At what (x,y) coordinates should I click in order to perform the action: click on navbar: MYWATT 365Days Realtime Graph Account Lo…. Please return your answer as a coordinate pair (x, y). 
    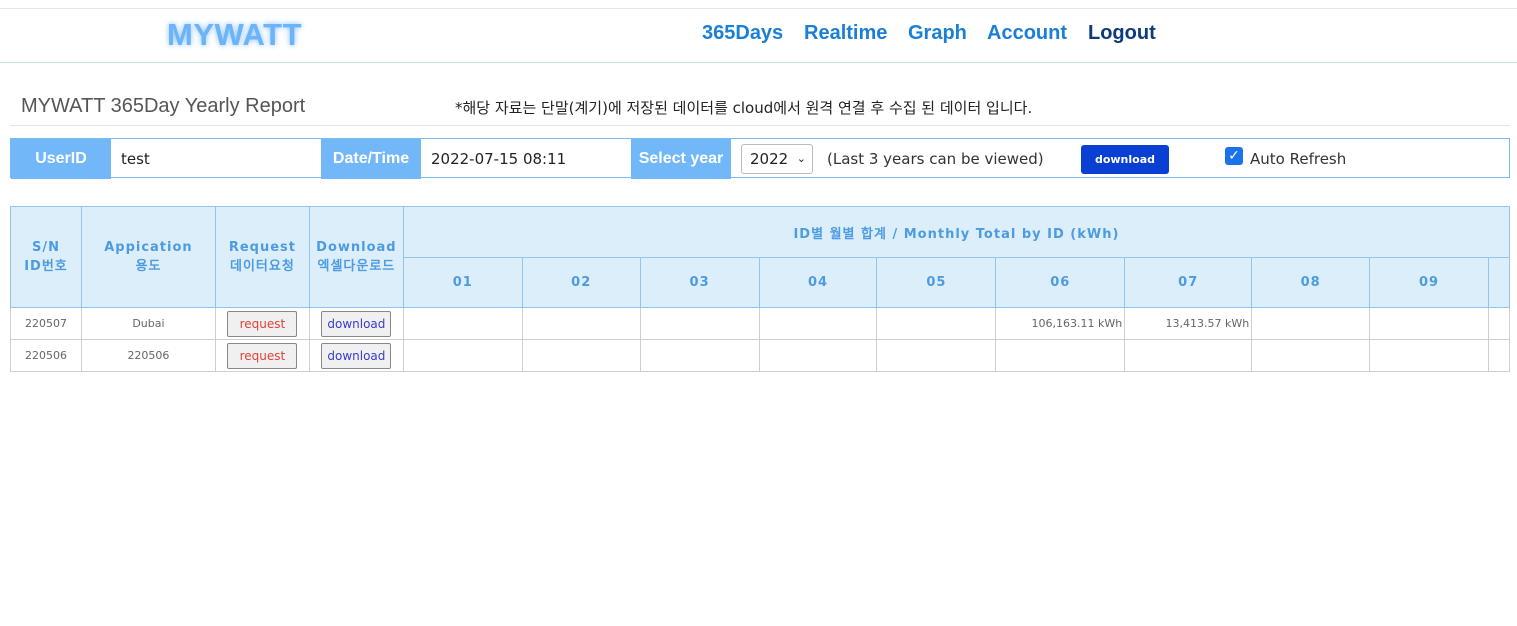
    Looking at the image, I should click on (758, 36).